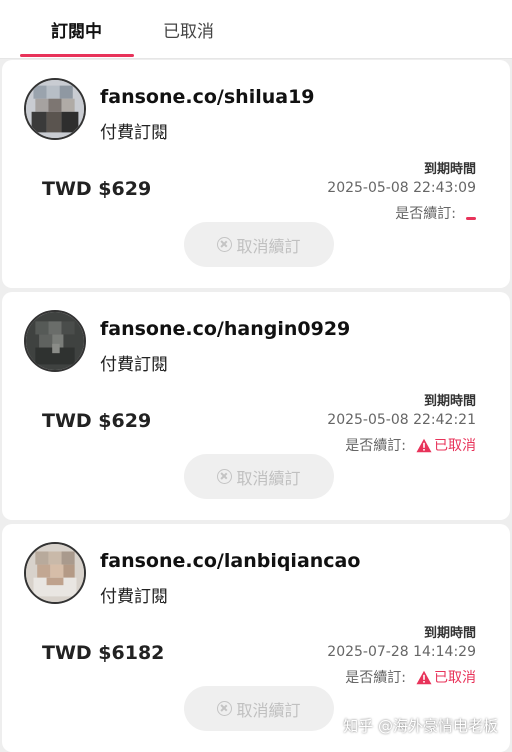  Describe the element at coordinates (225, 329) in the screenshot. I see `creator-handle: fansone.co/hangin0929` at that location.